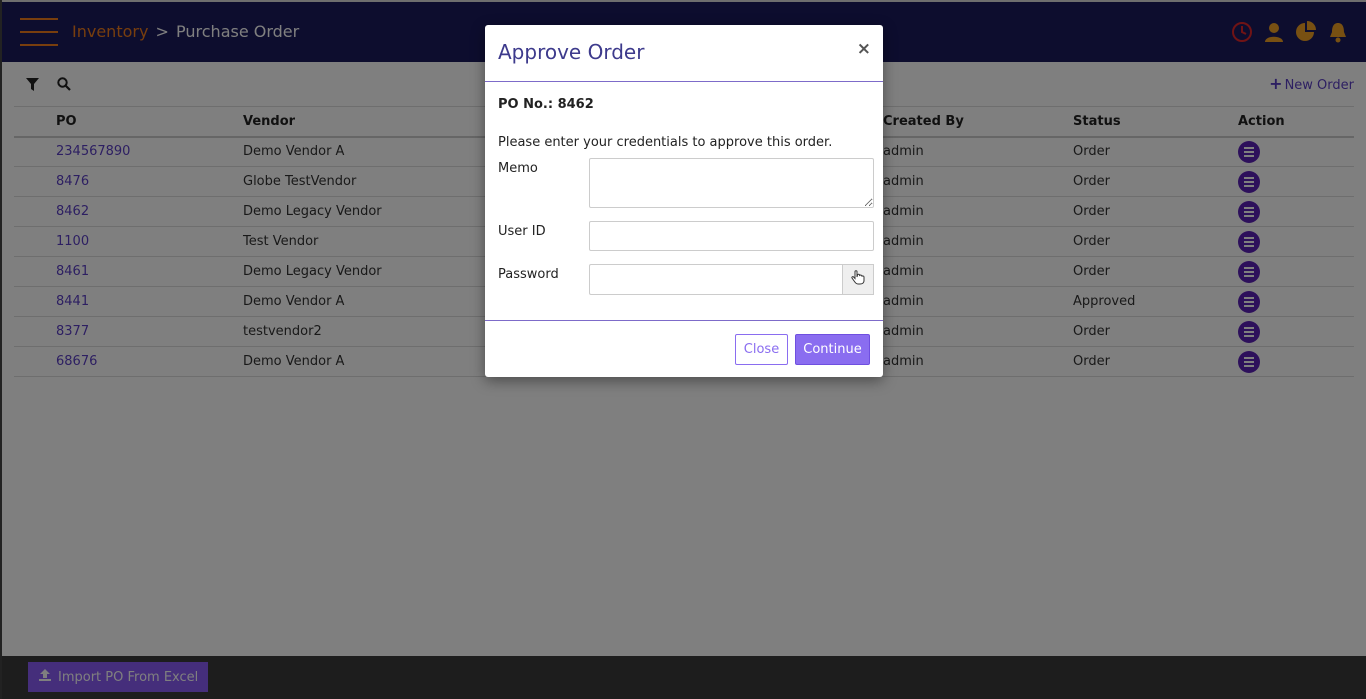 The height and width of the screenshot is (699, 1366). I want to click on close-button: Close, so click(761, 349).